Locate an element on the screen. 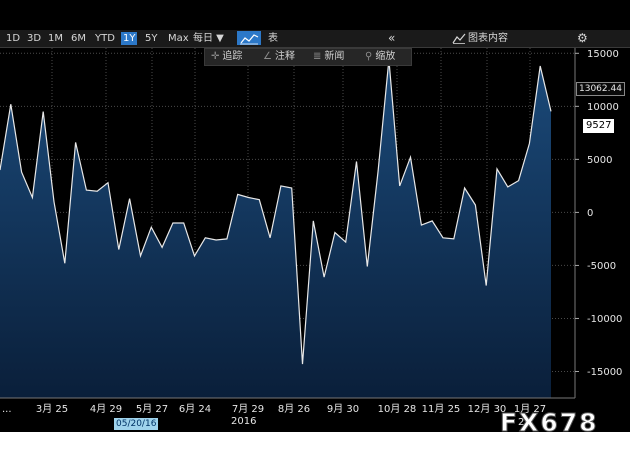  y-tick-label: 15000 is located at coordinates (603, 54).